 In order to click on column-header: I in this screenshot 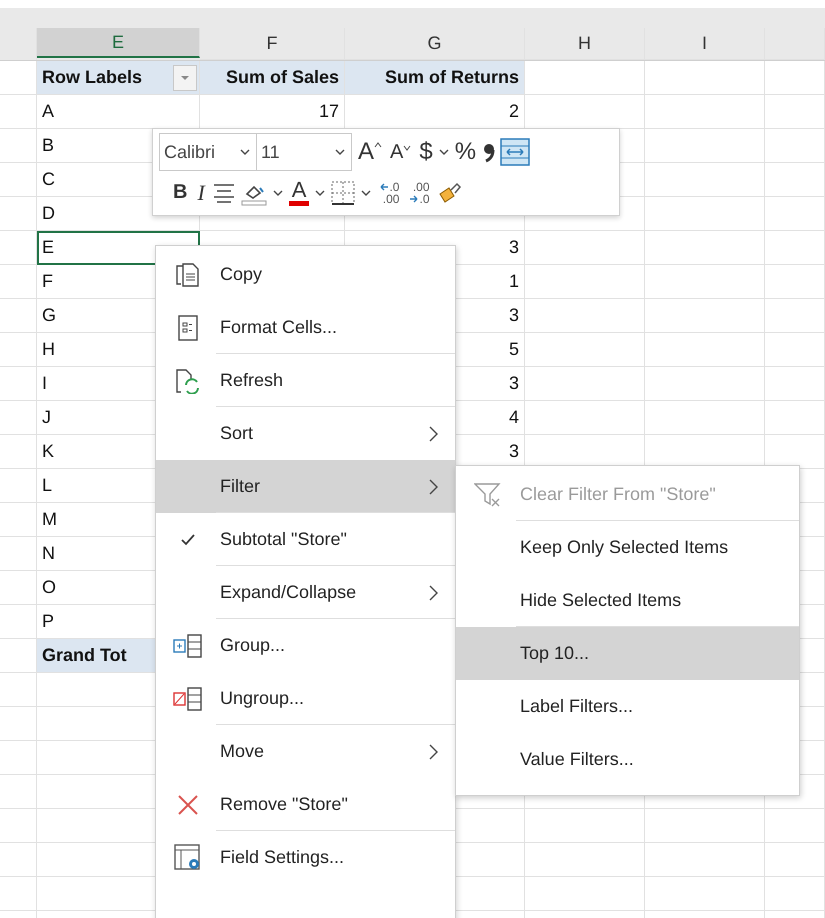, I will do `click(705, 44)`.